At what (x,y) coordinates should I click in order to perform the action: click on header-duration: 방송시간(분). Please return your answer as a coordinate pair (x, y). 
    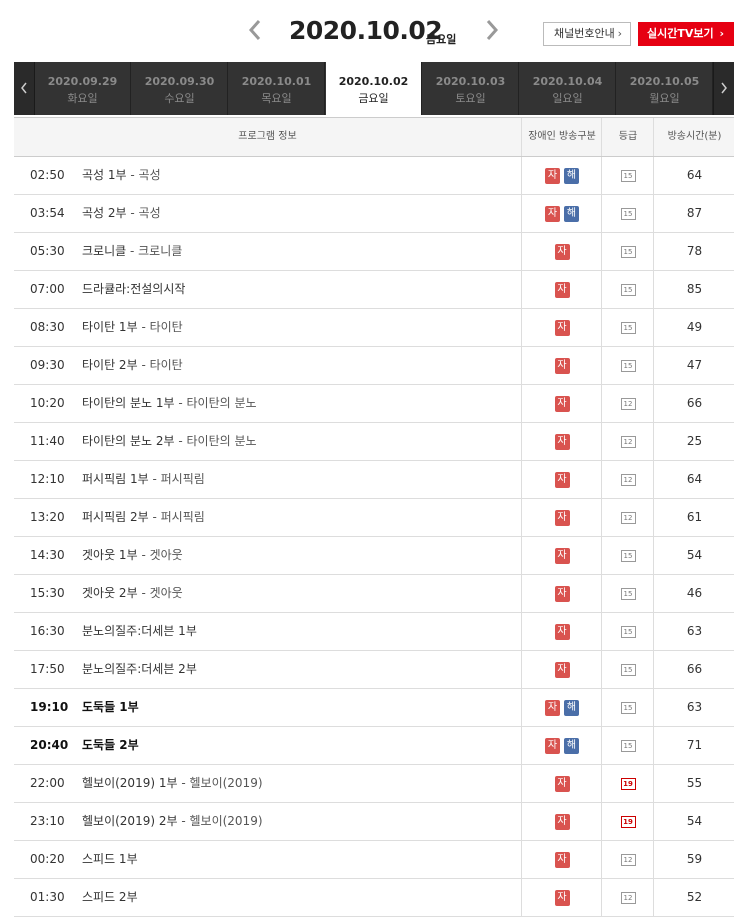
    Looking at the image, I should click on (694, 137).